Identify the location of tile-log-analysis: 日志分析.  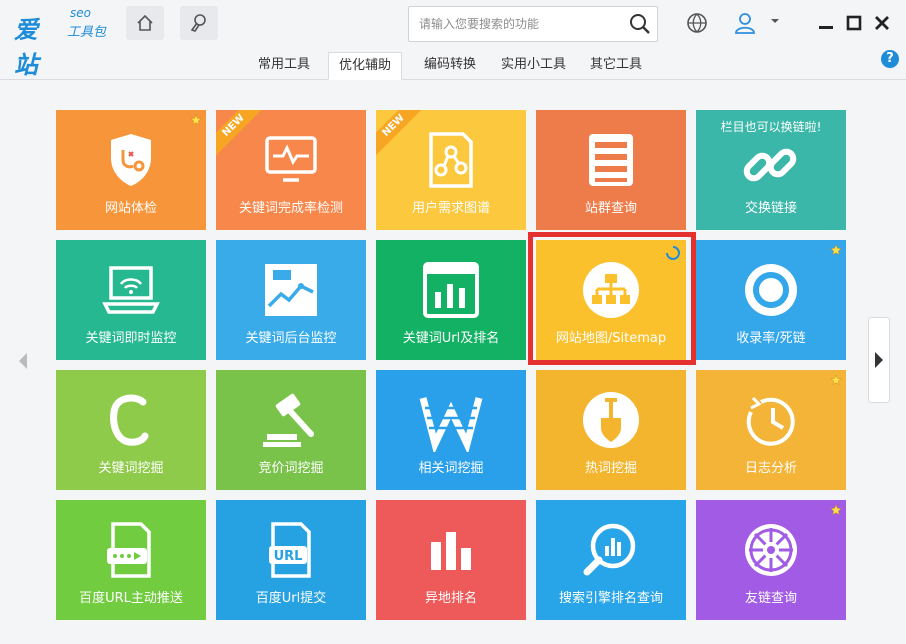
(771, 430).